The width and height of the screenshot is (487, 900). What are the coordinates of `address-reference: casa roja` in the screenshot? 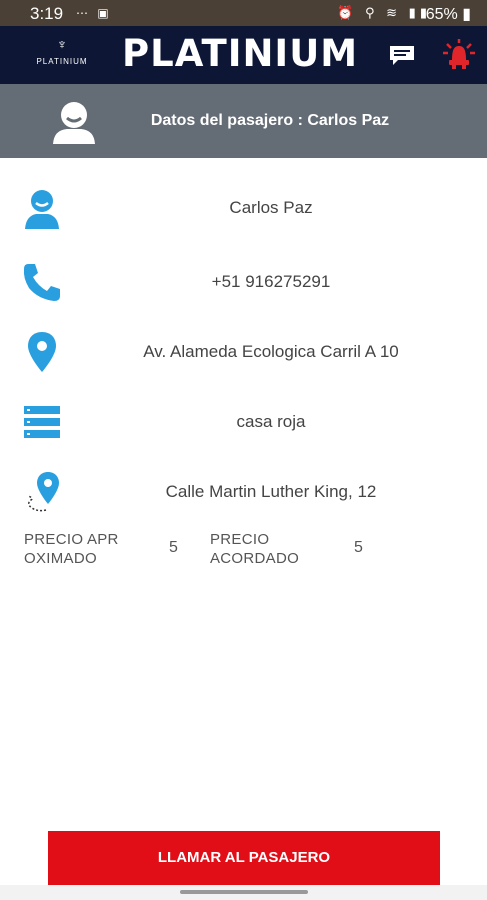 It's located at (271, 421).